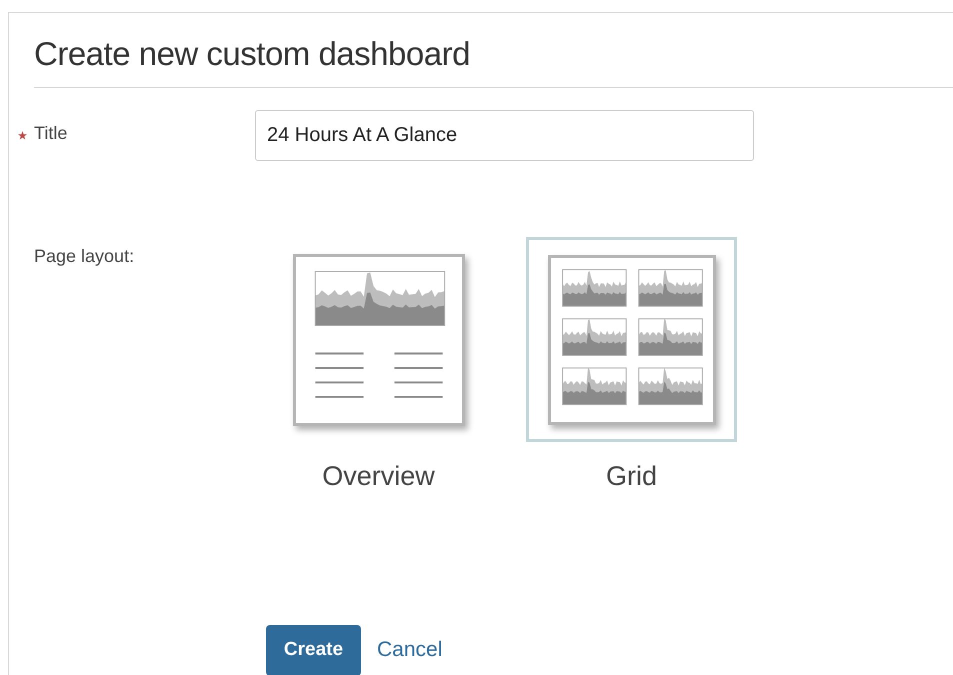  I want to click on layout-option, so click(631, 339).